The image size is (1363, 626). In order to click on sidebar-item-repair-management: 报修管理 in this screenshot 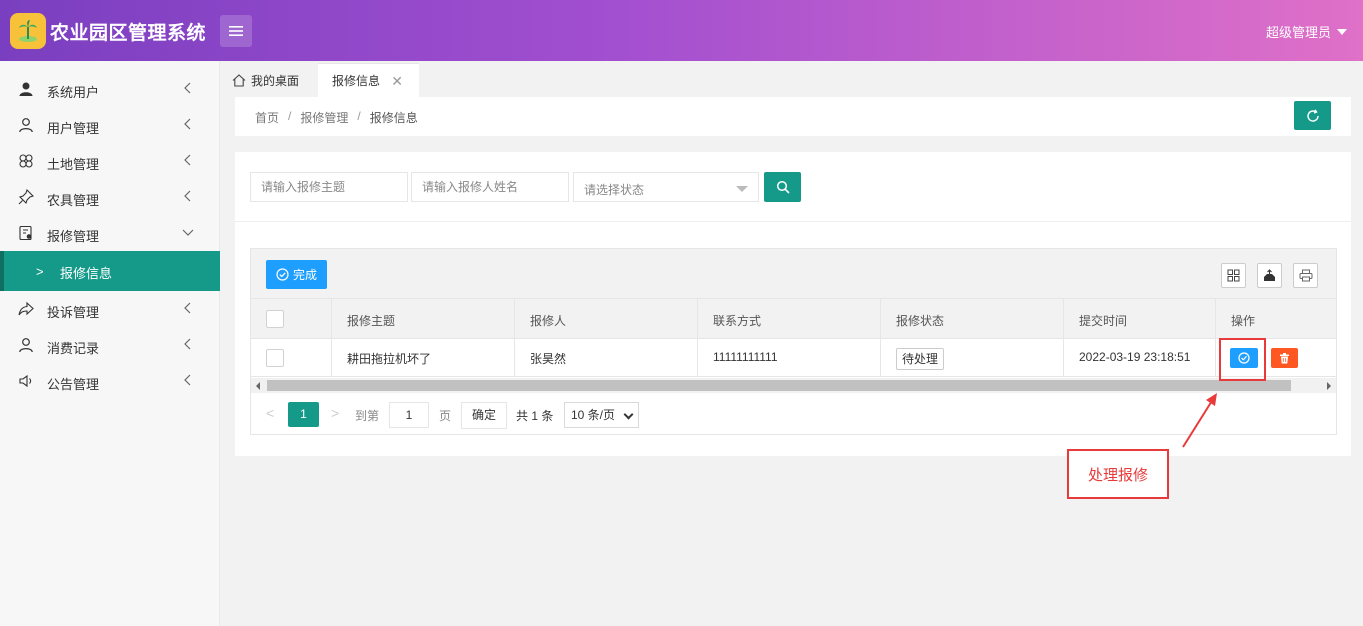, I will do `click(110, 233)`.